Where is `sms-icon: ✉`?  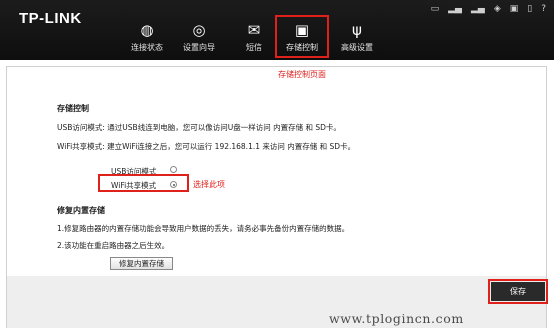
sms-icon: ✉ is located at coordinates (254, 30).